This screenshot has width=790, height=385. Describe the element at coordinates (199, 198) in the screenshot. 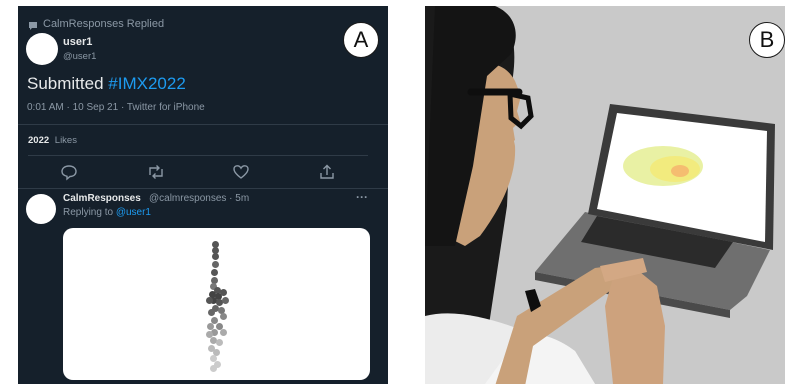

I see `reply-handle-time: @calmresponses · 5m` at that location.